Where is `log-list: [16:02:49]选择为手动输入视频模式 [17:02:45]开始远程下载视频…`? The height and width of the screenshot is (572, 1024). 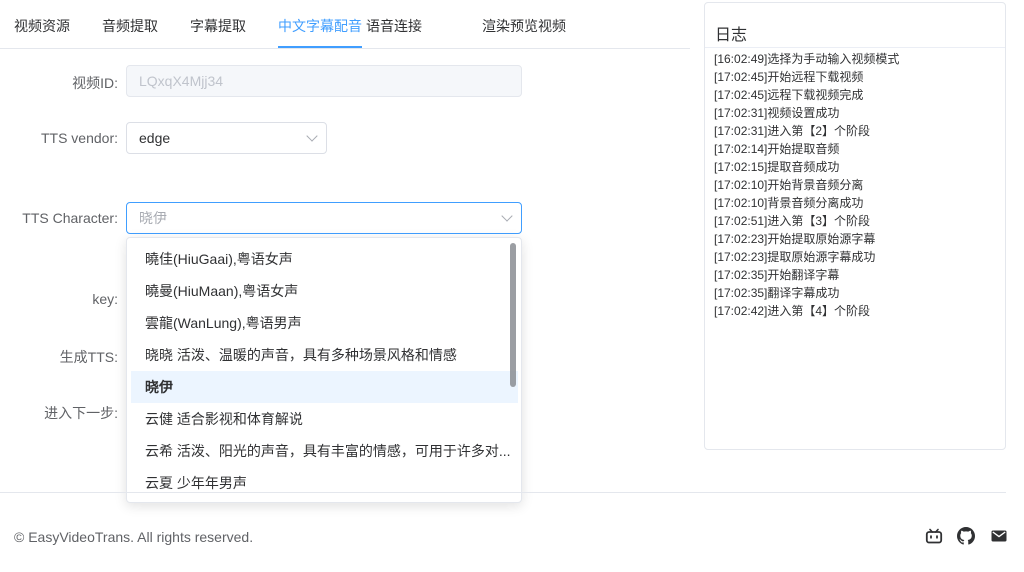
log-list: [16:02:49]选择为手动输入视频模式 [17:02:45]开始远程下载视频… is located at coordinates (806, 185).